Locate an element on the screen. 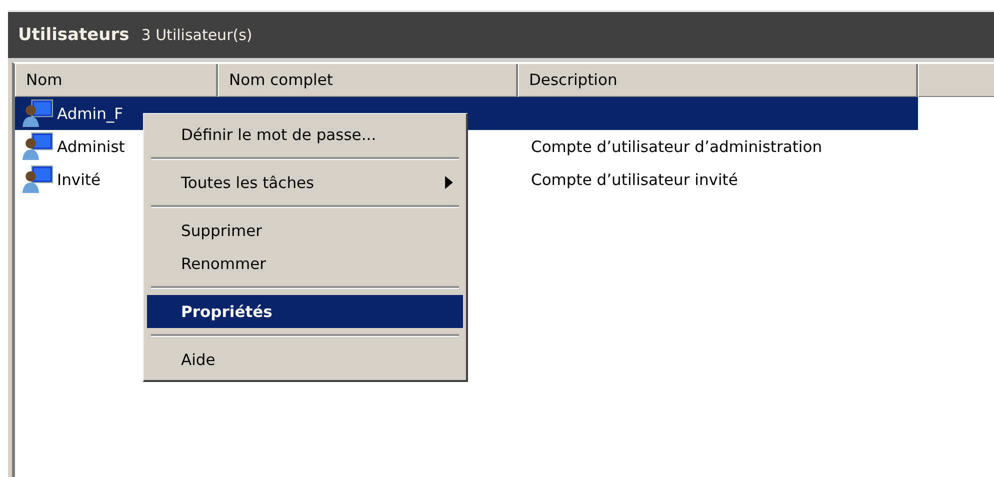 This screenshot has width=994, height=477. column-header: Nom complet is located at coordinates (368, 80).